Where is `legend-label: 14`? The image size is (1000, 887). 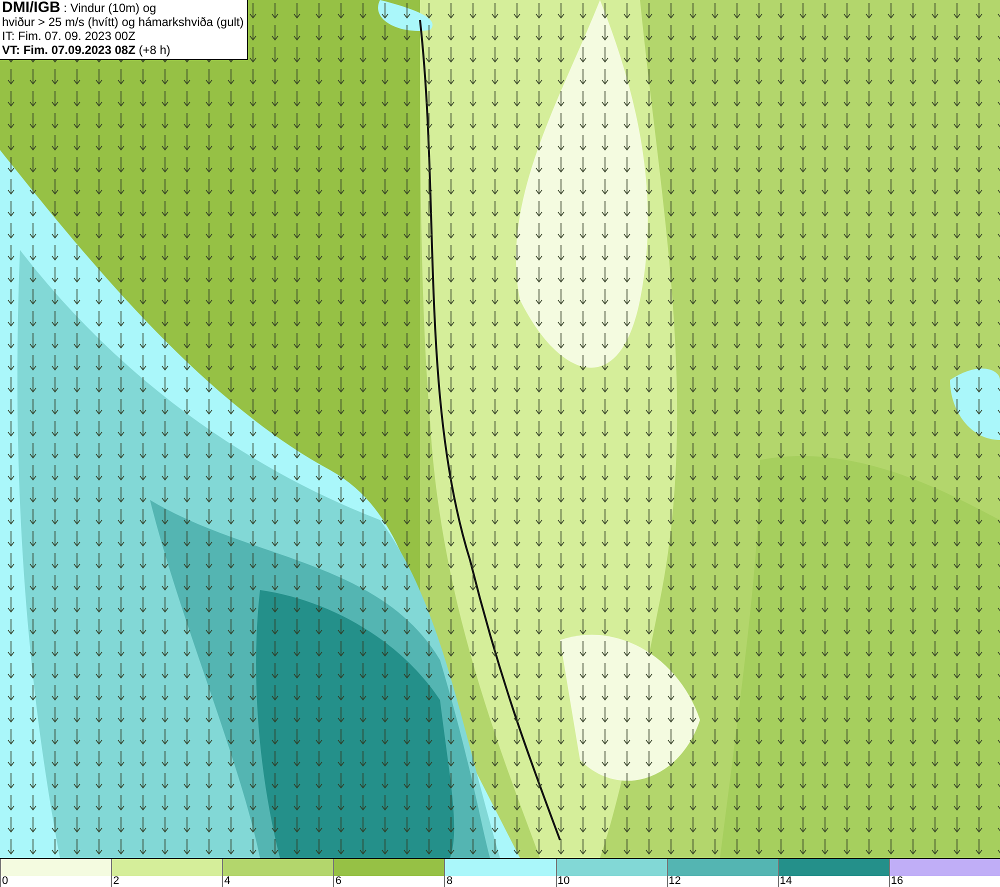 legend-label: 14 is located at coordinates (786, 881).